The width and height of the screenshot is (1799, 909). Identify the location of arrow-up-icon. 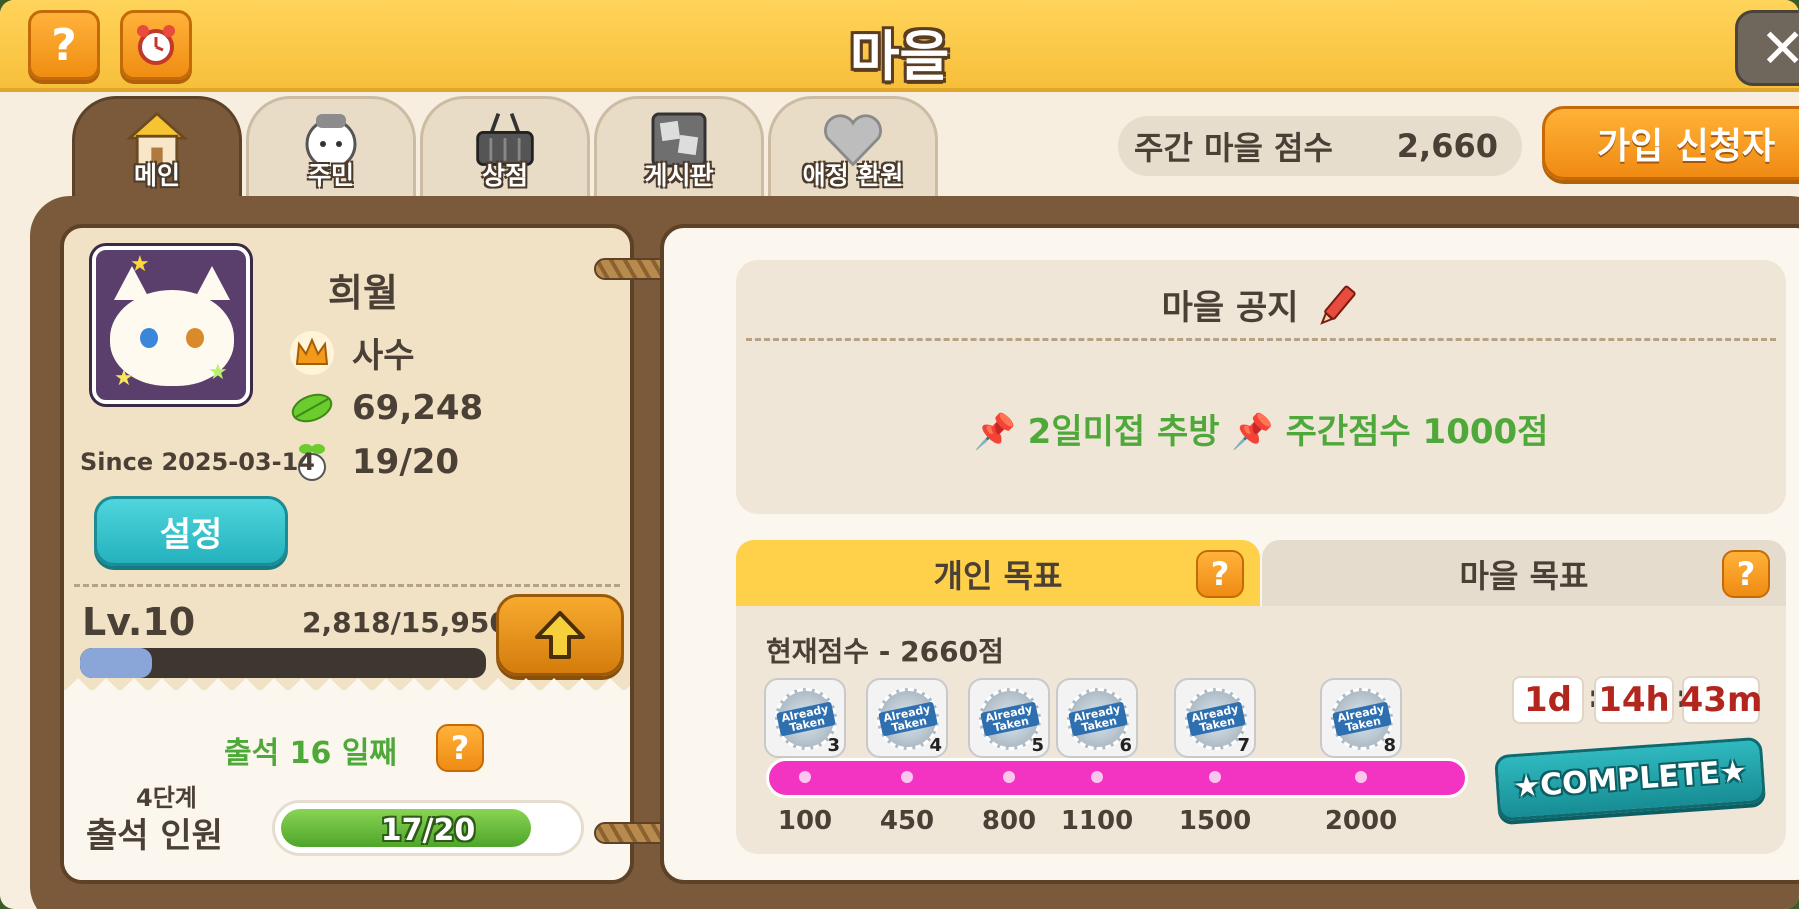
(560, 635).